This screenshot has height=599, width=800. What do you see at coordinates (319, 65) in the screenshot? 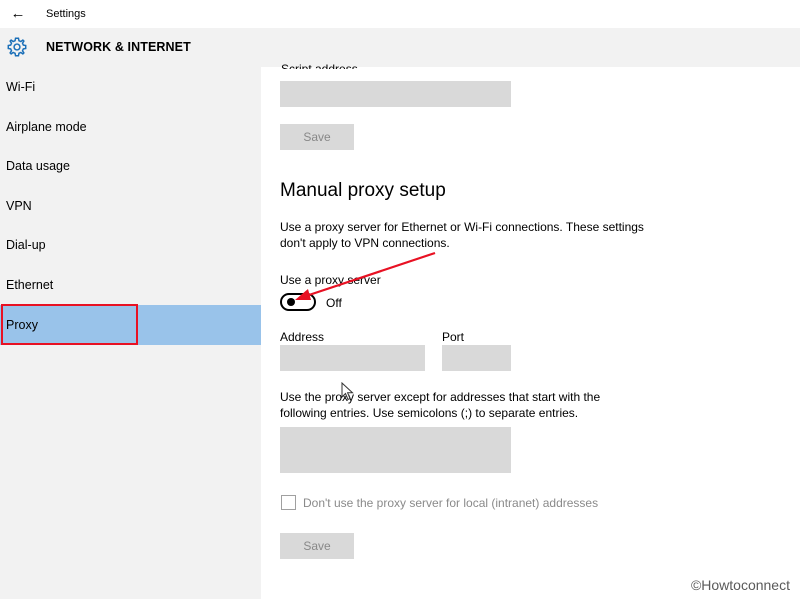
I see `script-address-label: Script address` at bounding box center [319, 65].